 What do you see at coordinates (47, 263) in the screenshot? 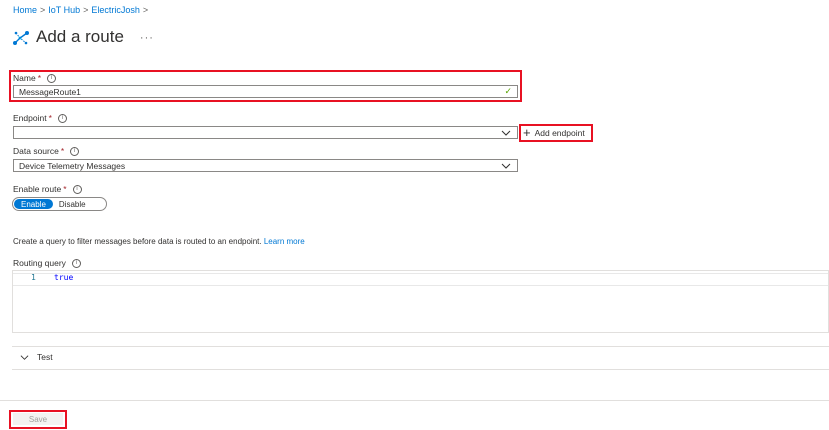
I see `routing-query-label: Routing query i` at bounding box center [47, 263].